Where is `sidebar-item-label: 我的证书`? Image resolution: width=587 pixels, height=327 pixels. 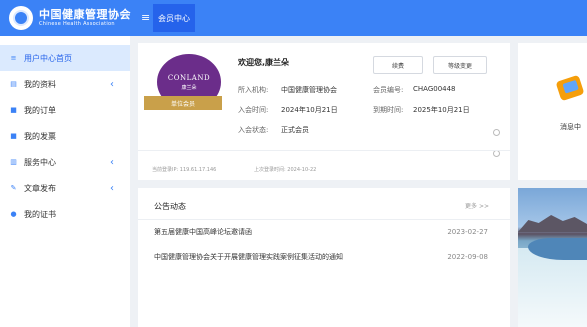 sidebar-item-label: 我的证书 is located at coordinates (40, 214).